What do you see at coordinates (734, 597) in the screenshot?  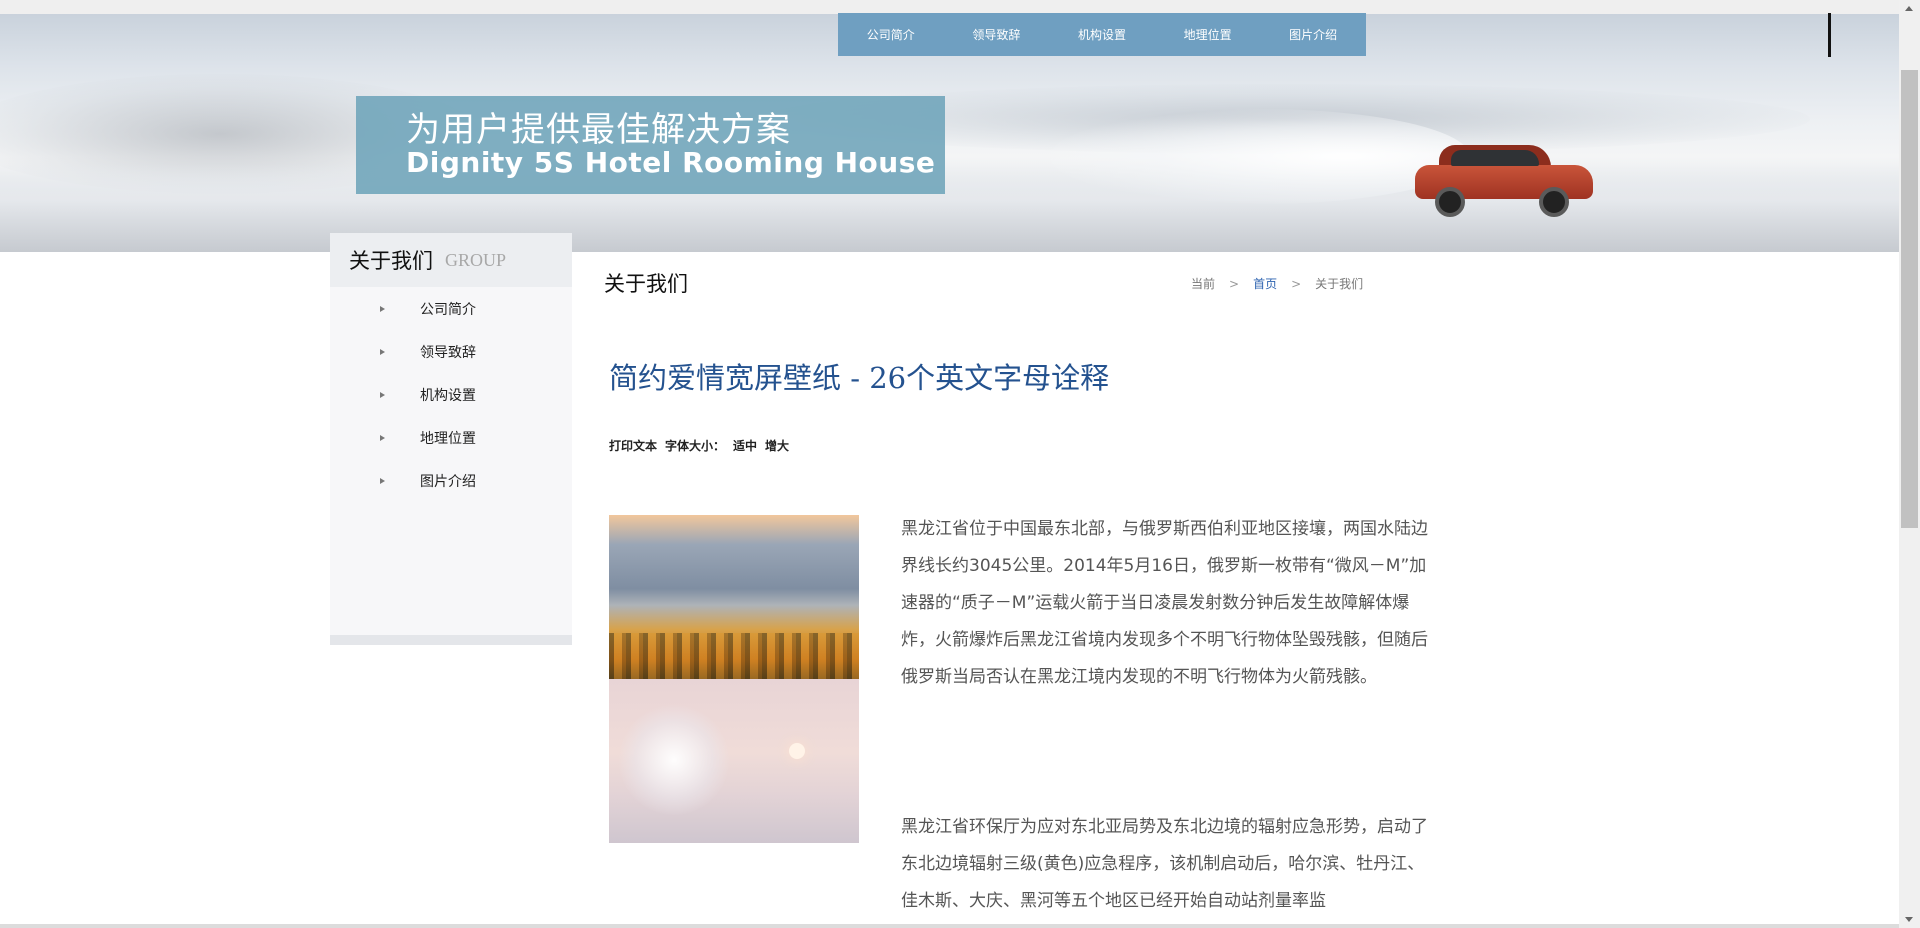 I see `photo-autumn-forest` at bounding box center [734, 597].